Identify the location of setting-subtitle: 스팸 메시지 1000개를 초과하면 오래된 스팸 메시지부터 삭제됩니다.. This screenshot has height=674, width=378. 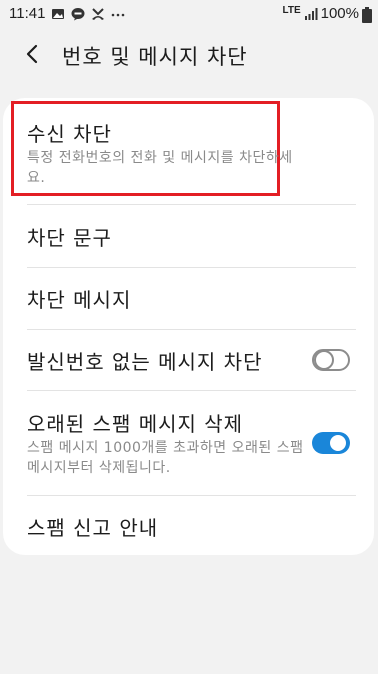
(165, 458).